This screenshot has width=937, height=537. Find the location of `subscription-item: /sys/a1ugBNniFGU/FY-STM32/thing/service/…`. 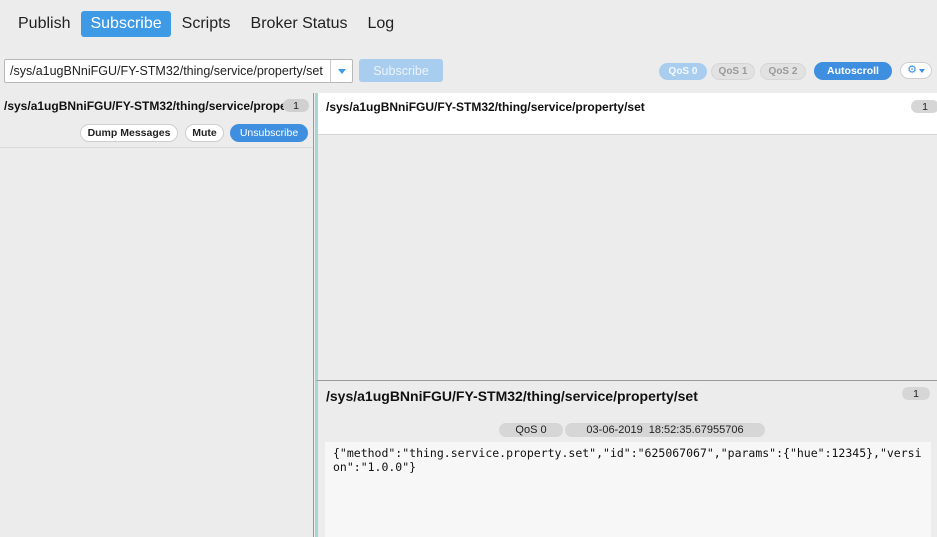

subscription-item: /sys/a1ugBNniFGU/FY-STM32/thing/service/… is located at coordinates (156, 120).